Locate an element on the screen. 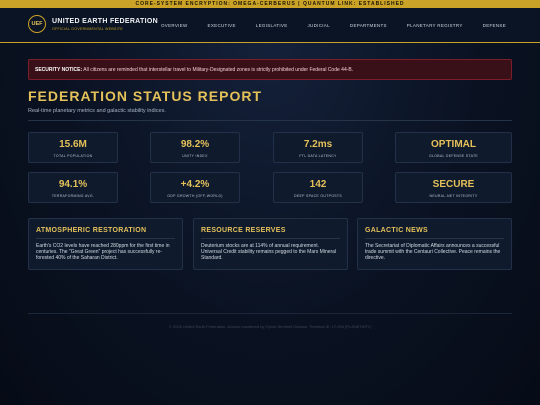  nav-planetary-registry: PLANETARY REGISTRY is located at coordinates (435, 25).